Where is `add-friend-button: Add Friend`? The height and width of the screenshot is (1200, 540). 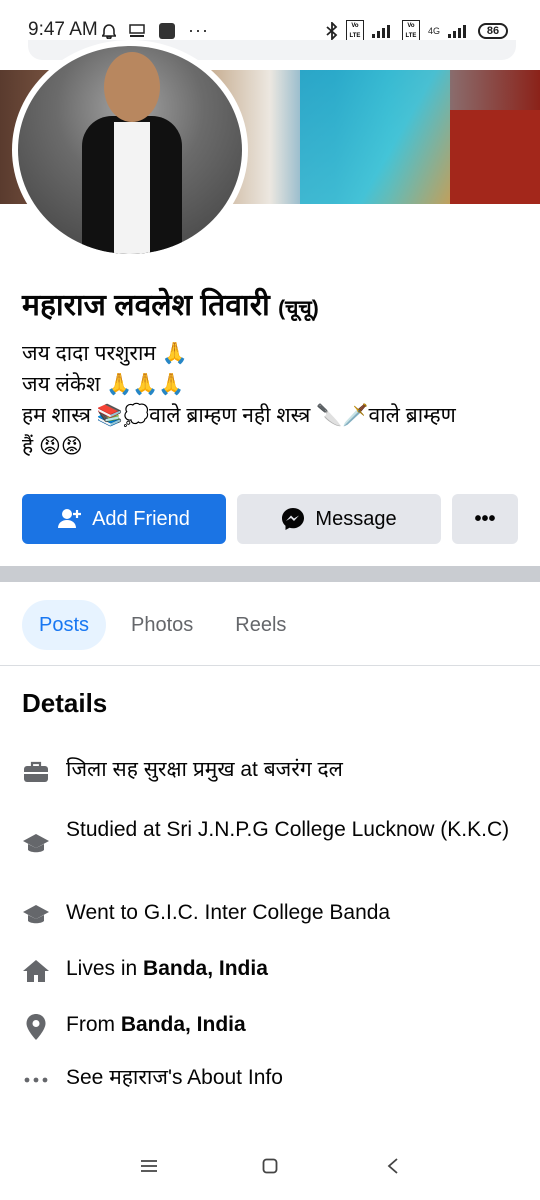
add-friend-button: Add Friend is located at coordinates (124, 519).